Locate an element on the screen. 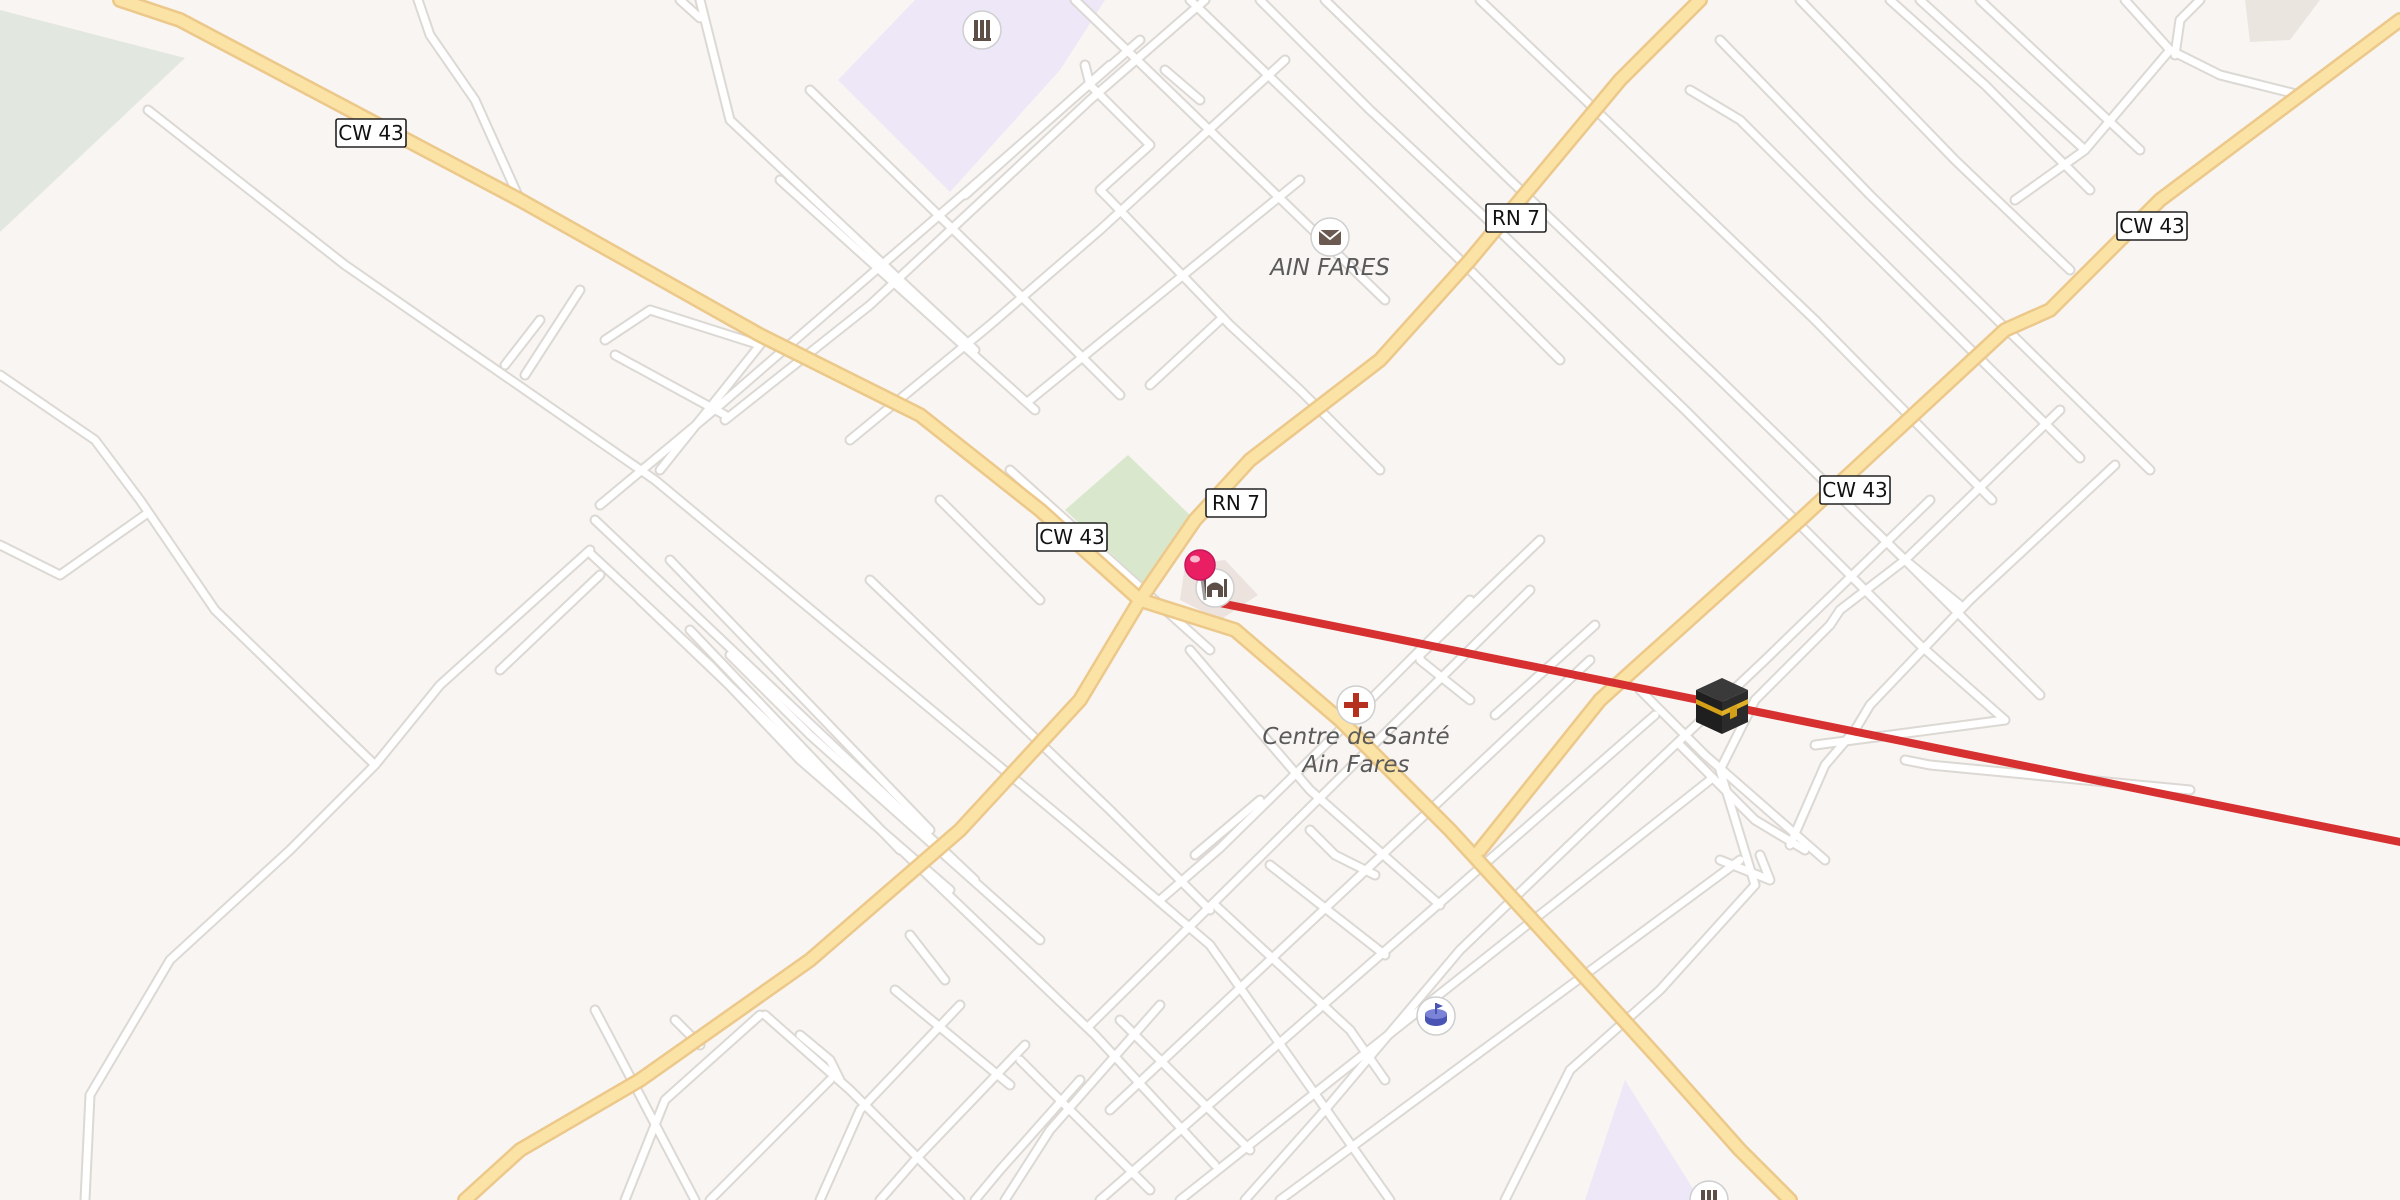  kaaba-icon is located at coordinates (1722, 706).